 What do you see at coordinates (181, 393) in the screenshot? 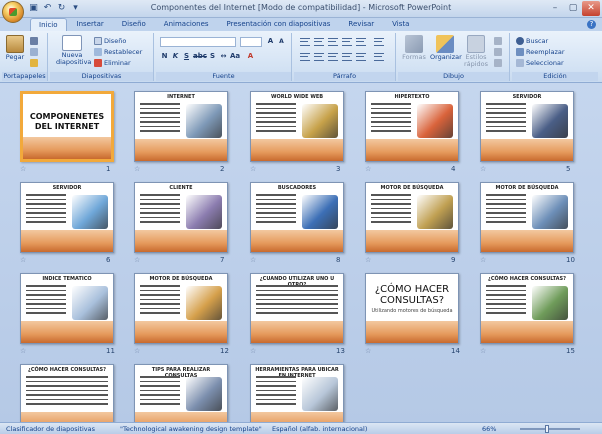
I see `slide-thumbnail: TIPS PARA REALIZAR CONSULTAS` at bounding box center [181, 393].